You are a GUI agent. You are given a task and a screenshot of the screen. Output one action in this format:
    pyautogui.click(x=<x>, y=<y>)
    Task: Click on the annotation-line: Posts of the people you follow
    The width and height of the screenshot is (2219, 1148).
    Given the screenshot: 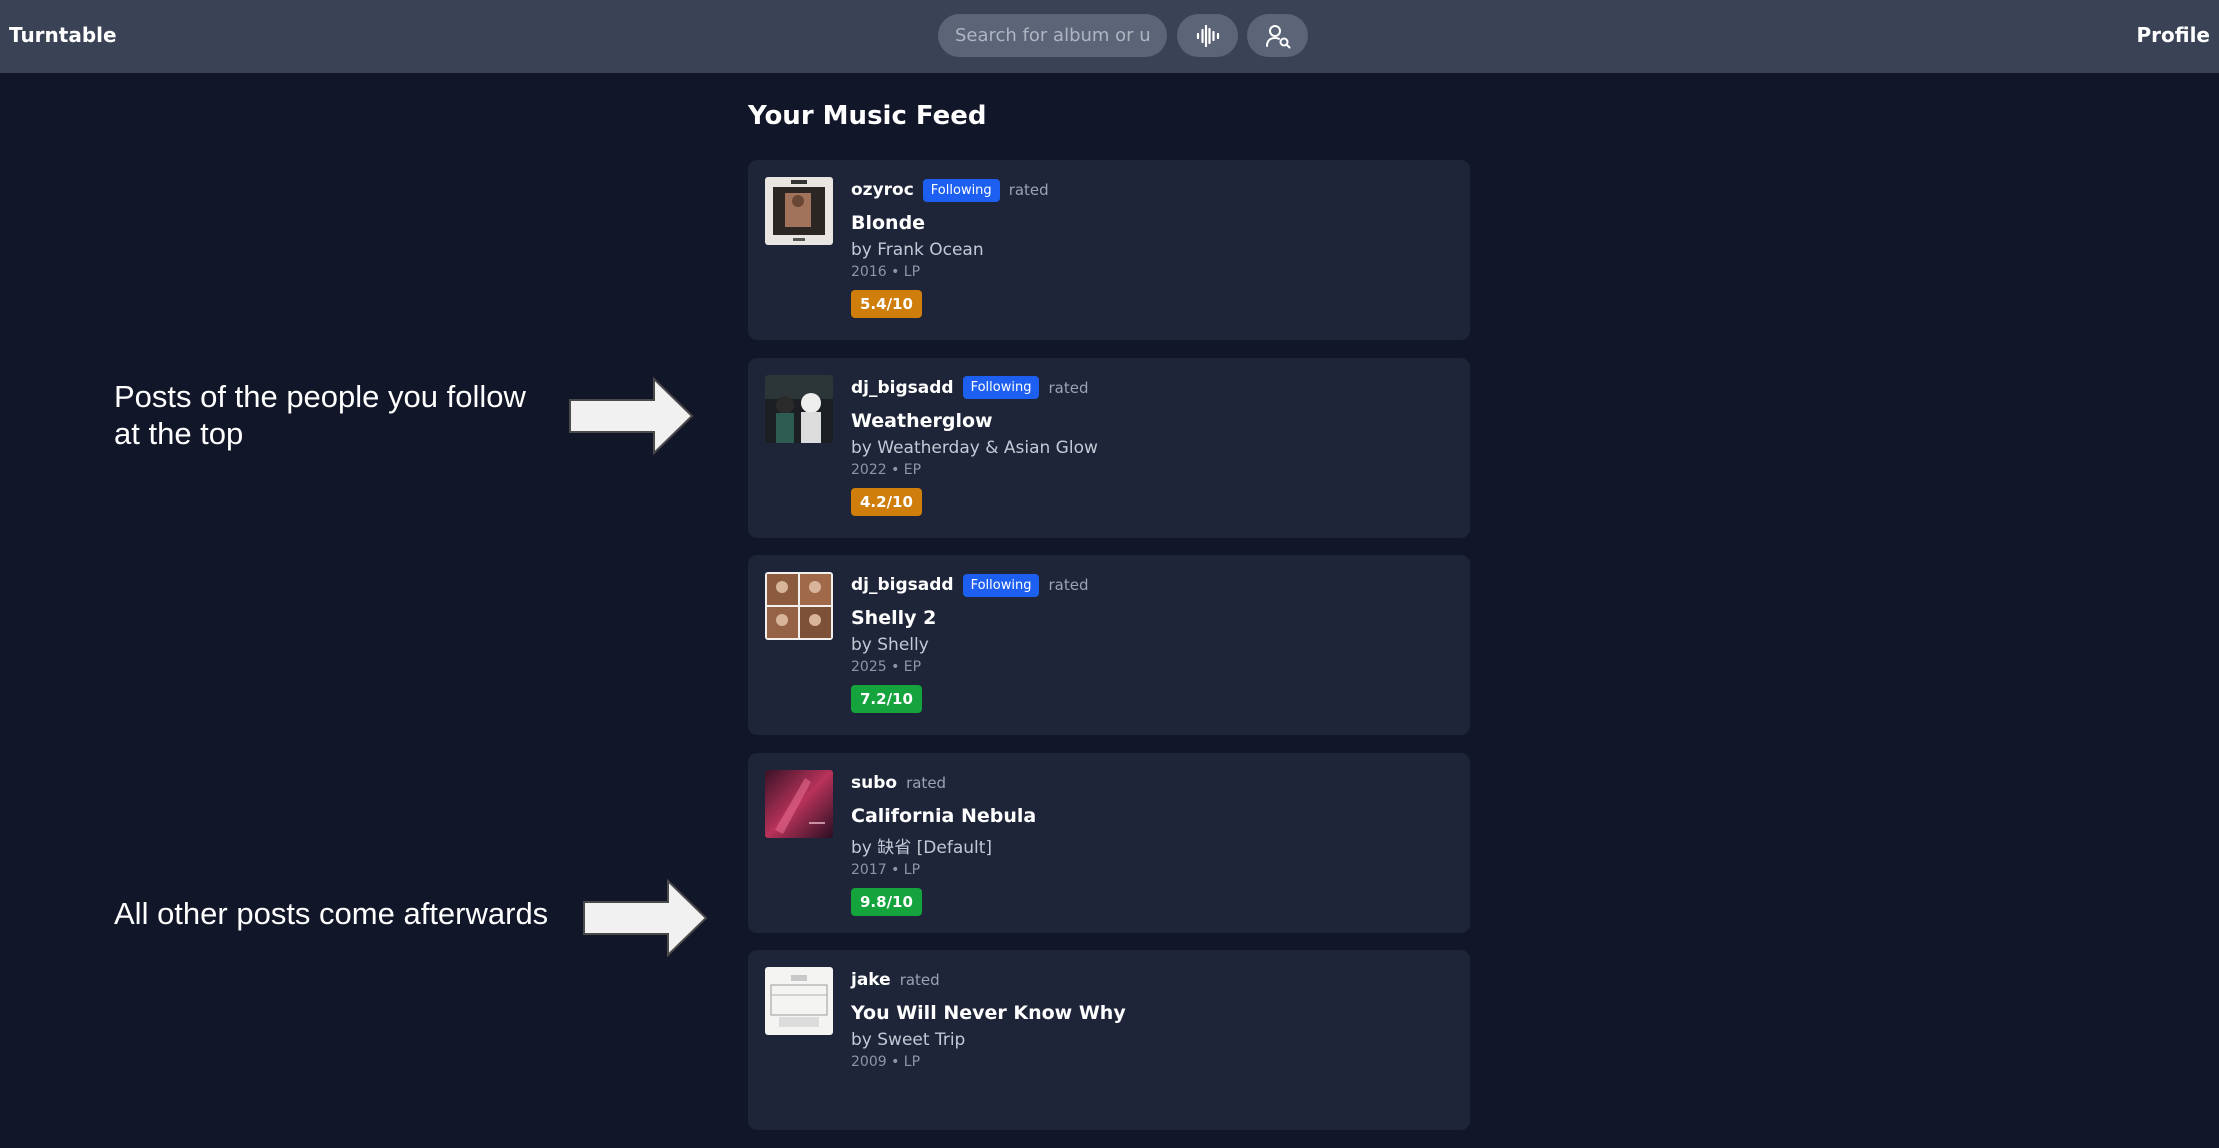 What is the action you would take?
    pyautogui.click(x=320, y=396)
    